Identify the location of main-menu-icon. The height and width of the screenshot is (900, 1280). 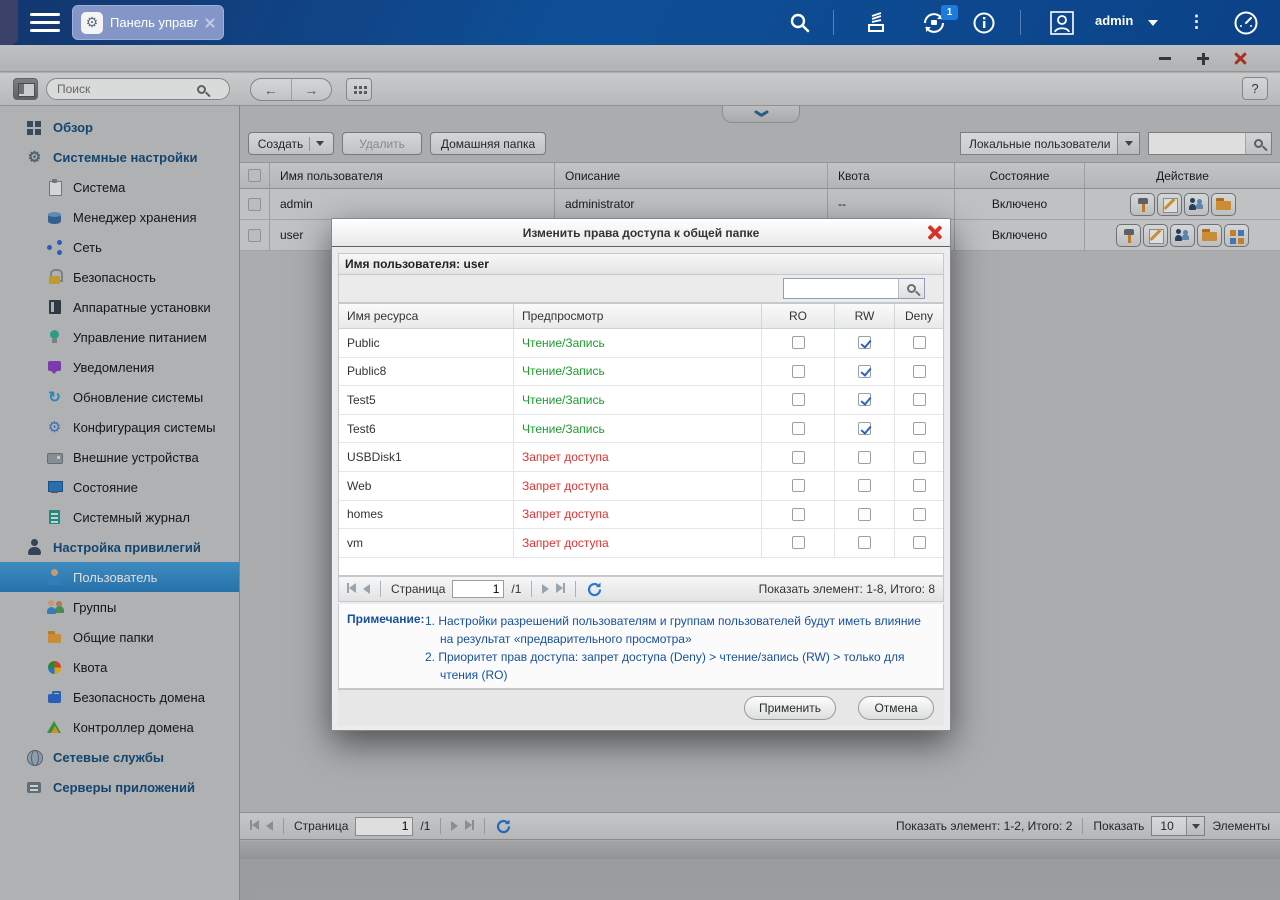
(45, 22).